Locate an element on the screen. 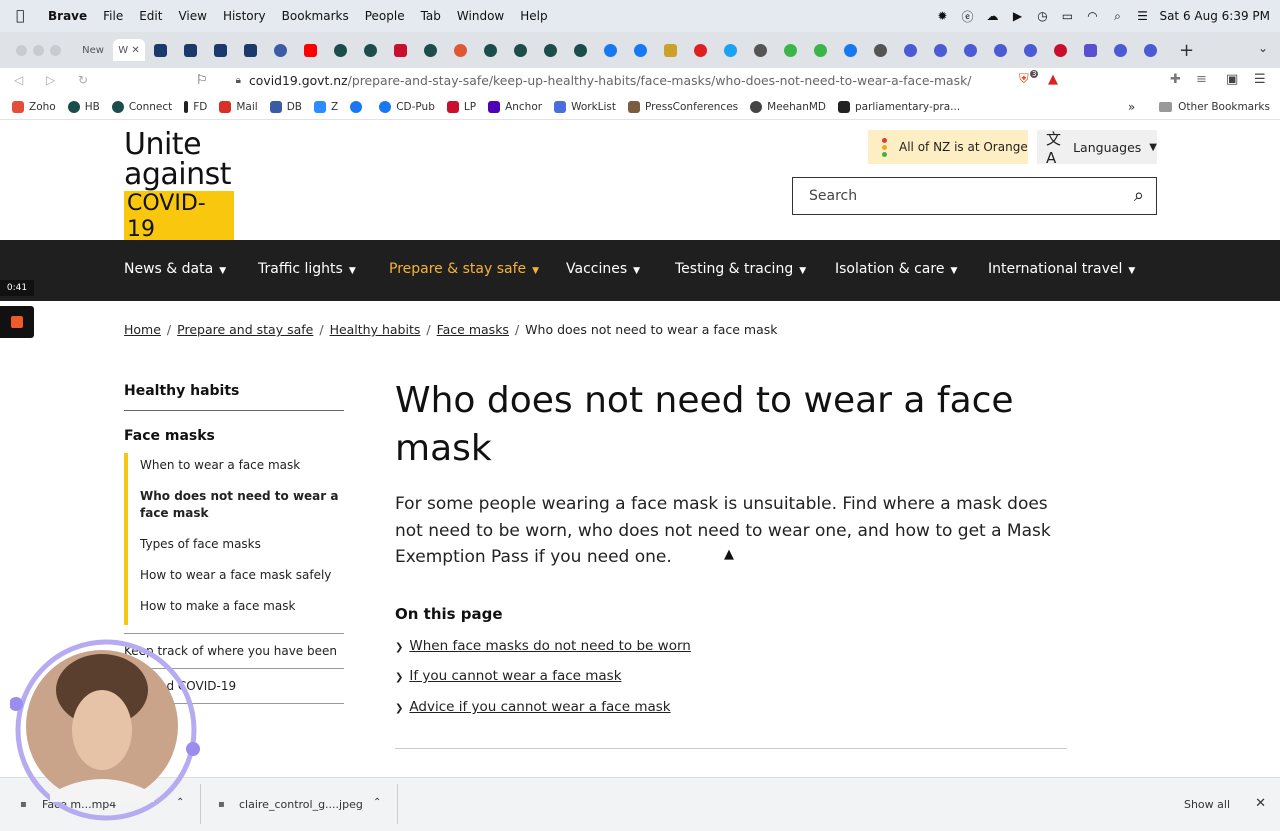 This screenshot has height=831, width=1280. menu-people: People is located at coordinates (385, 16).